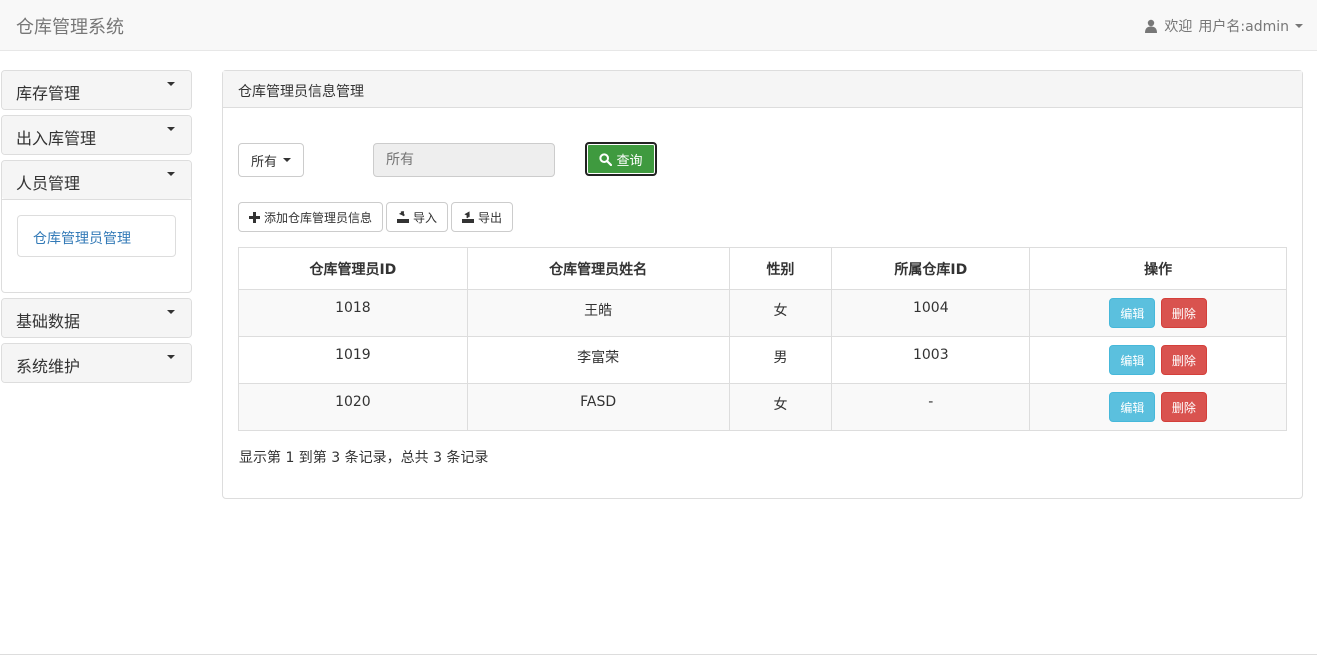 This screenshot has height=656, width=1317. I want to click on import-button: 导入, so click(417, 217).